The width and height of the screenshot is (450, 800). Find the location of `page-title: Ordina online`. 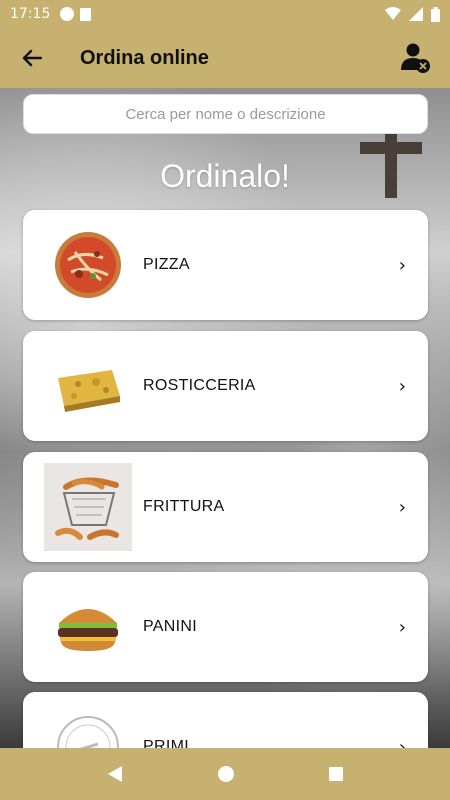

page-title: Ordina online is located at coordinates (144, 57).